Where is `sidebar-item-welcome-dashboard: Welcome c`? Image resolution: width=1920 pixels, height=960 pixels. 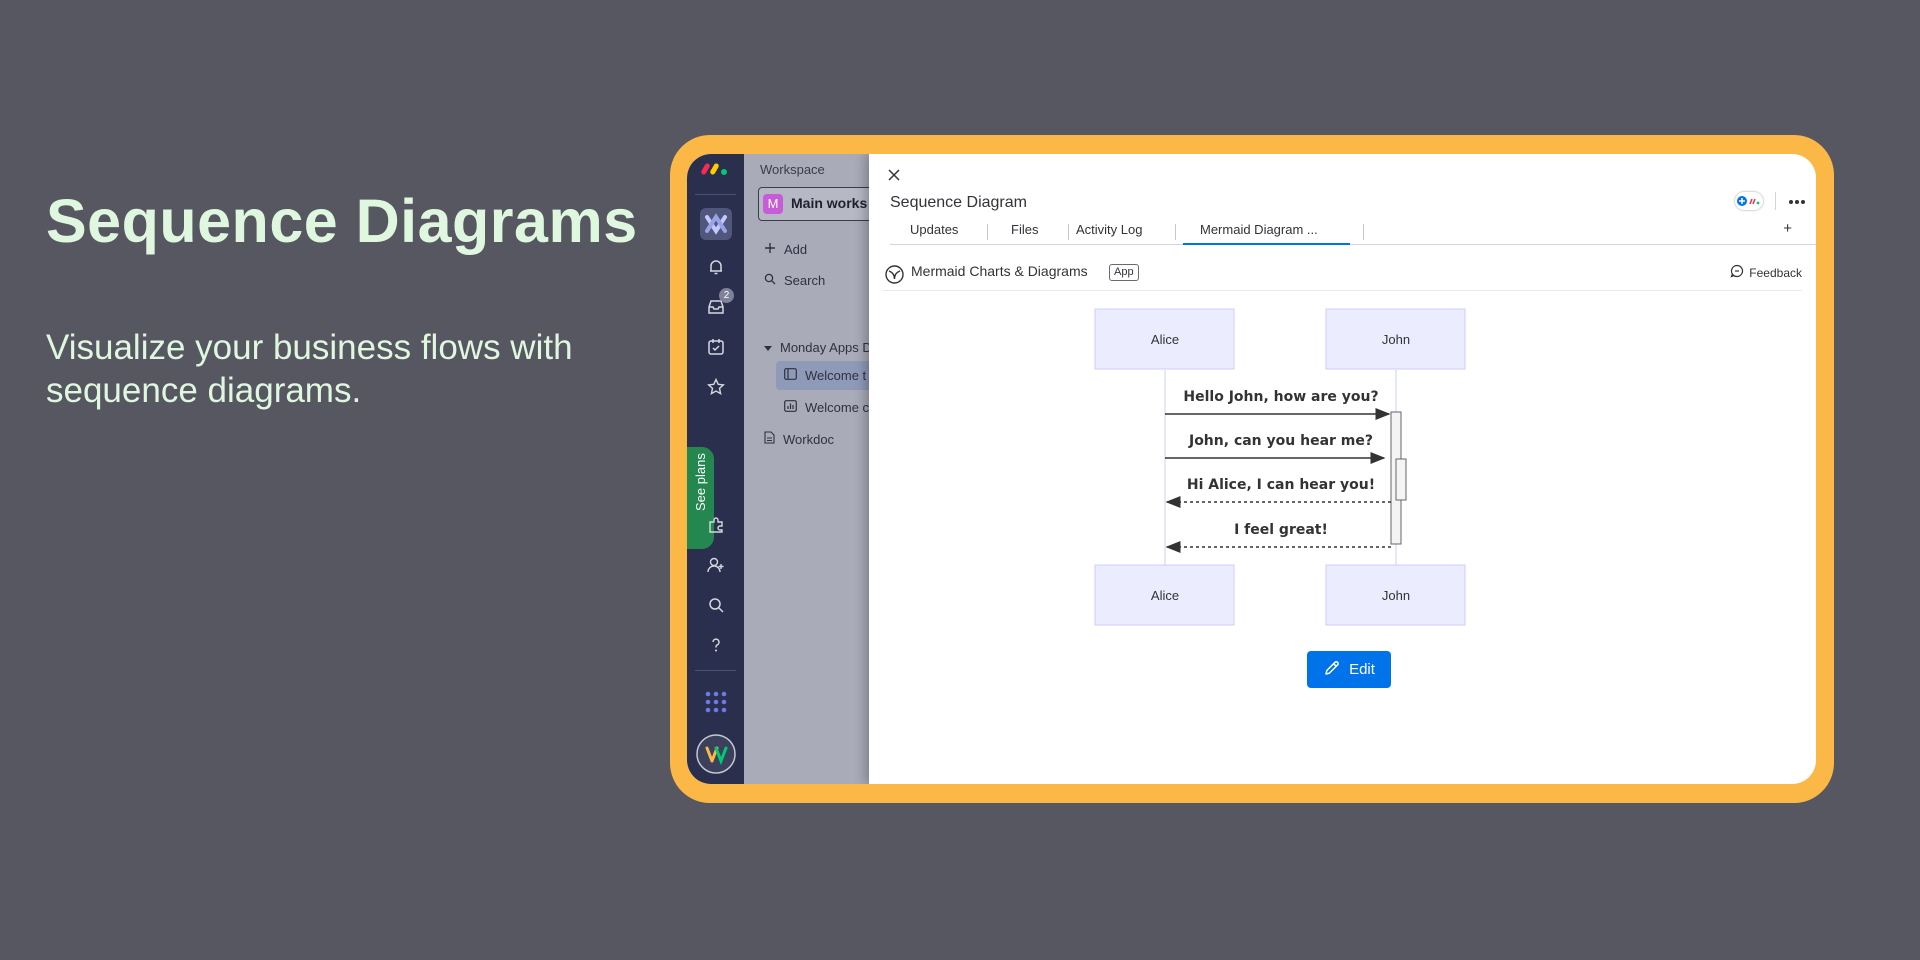 sidebar-item-welcome-dashboard: Welcome c is located at coordinates (826, 407).